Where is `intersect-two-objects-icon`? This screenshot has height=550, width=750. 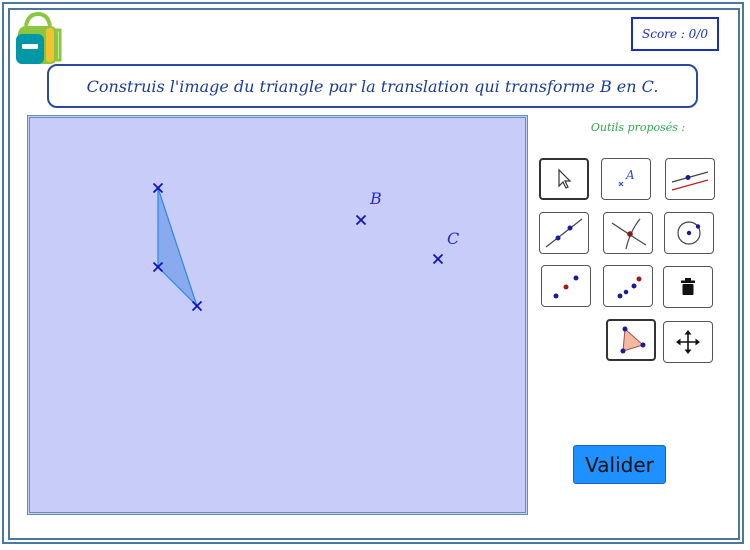
intersect-two-objects-icon is located at coordinates (629, 234).